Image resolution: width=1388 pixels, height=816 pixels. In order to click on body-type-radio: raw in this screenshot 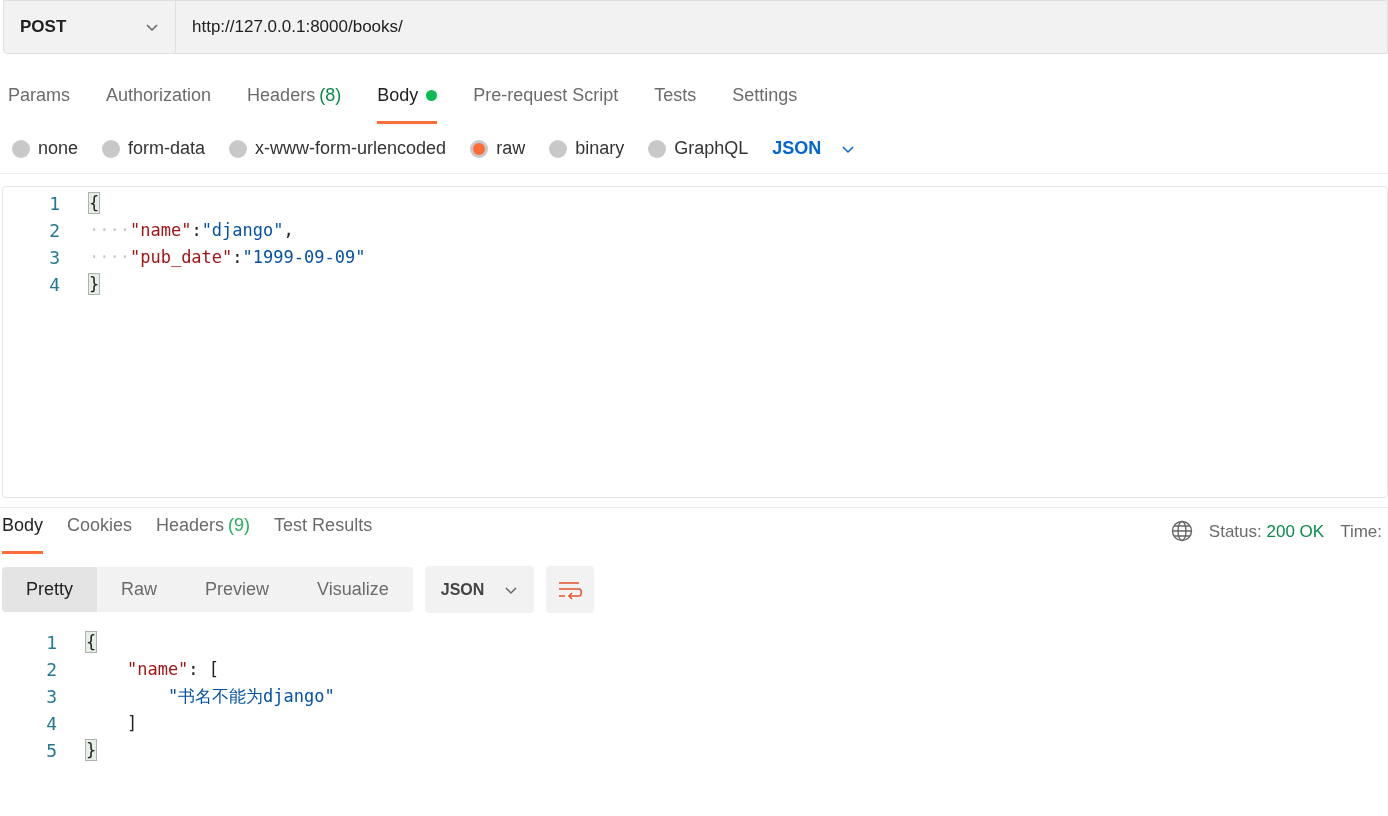, I will do `click(498, 148)`.